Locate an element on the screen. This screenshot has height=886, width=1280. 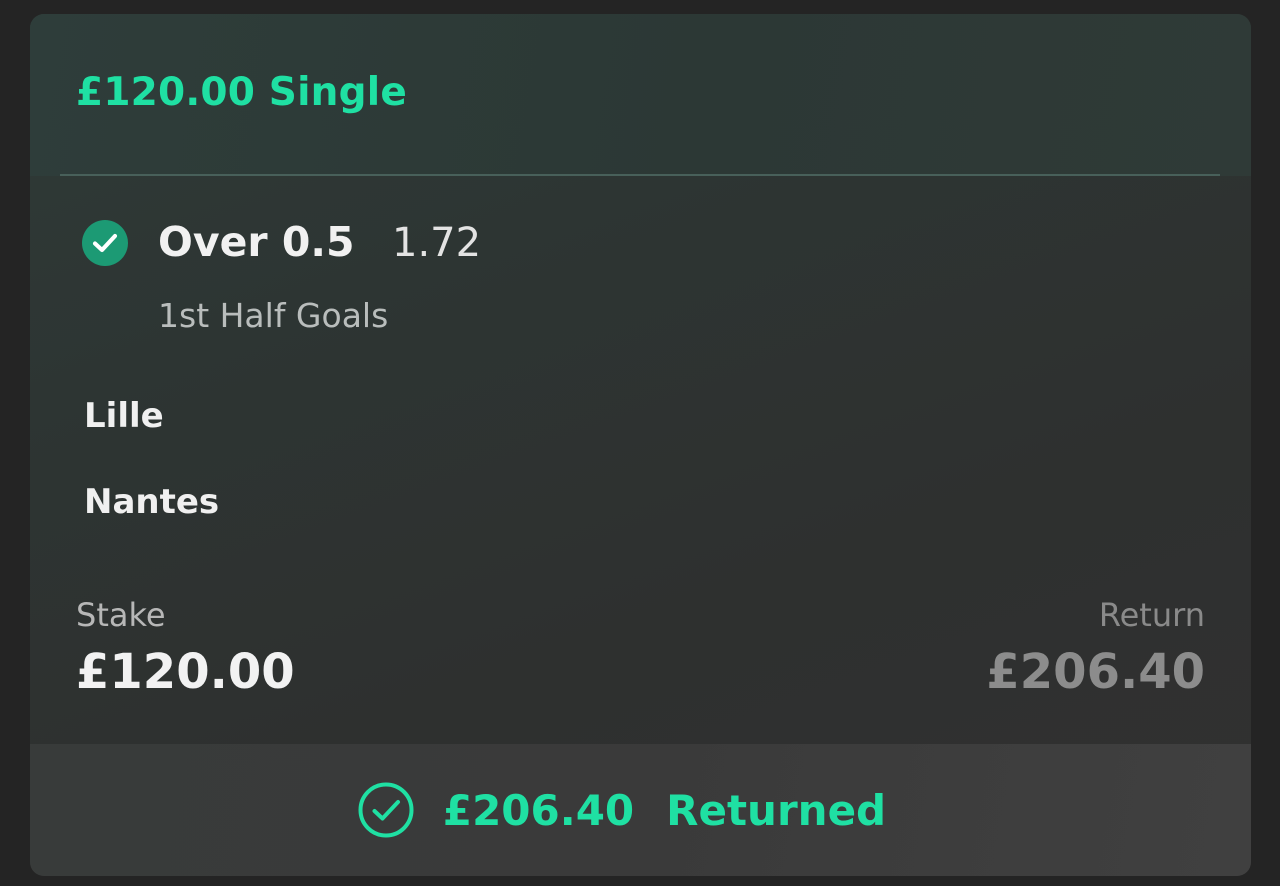
returned-content: £206.40 Returned is located at coordinates (621, 810).